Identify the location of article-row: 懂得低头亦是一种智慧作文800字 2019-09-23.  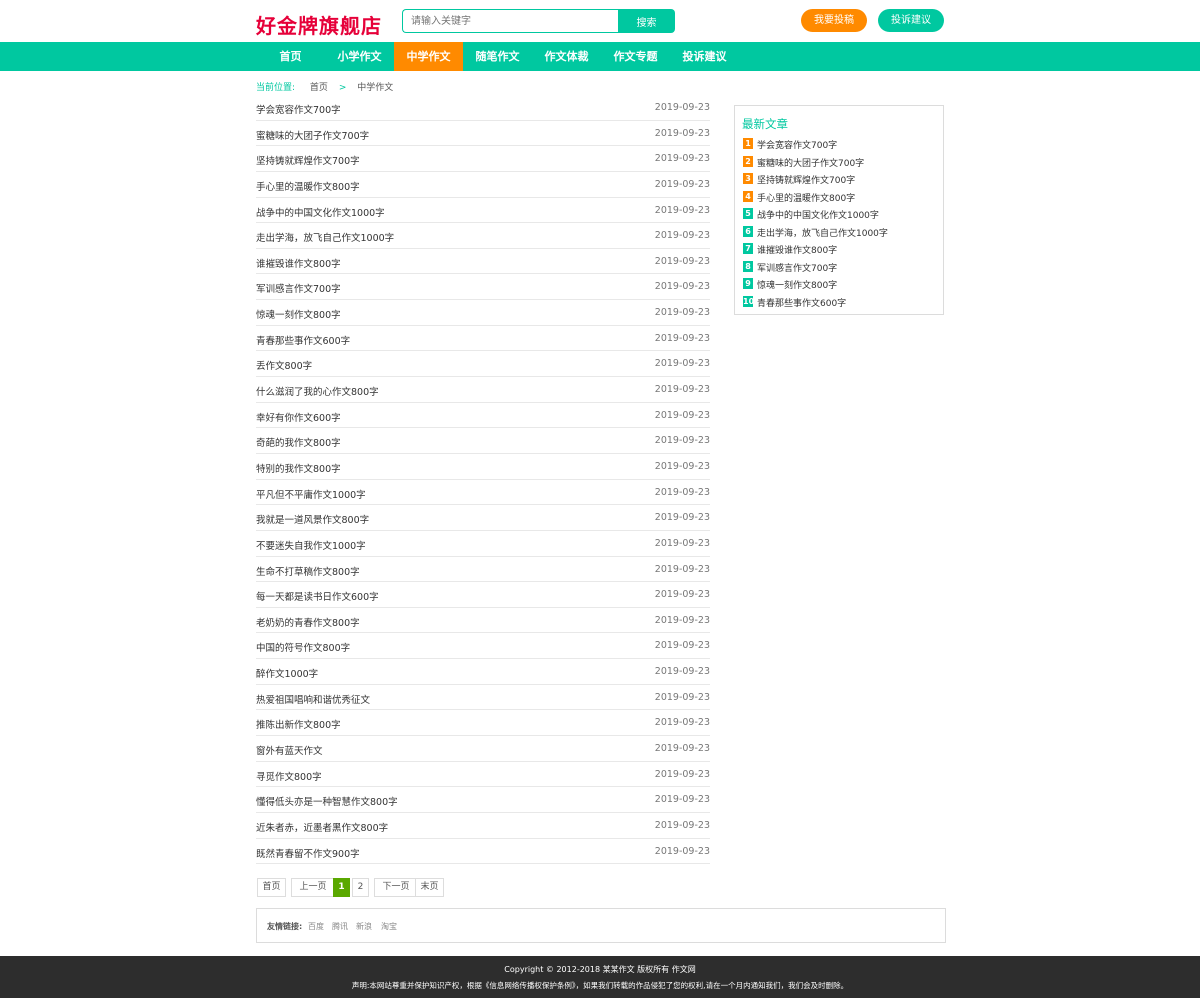
(483, 800).